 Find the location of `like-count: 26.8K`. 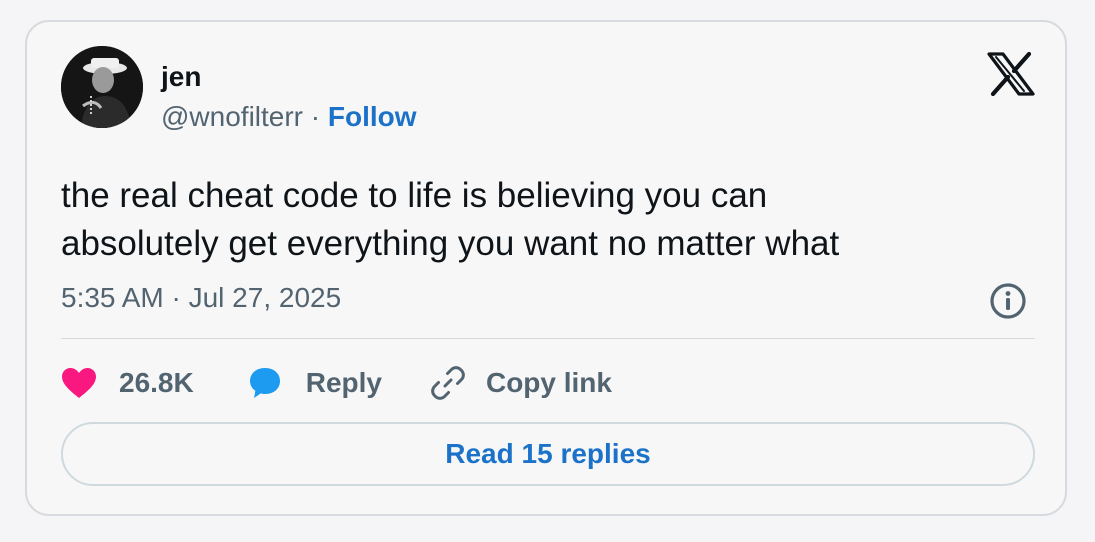

like-count: 26.8K is located at coordinates (156, 382).